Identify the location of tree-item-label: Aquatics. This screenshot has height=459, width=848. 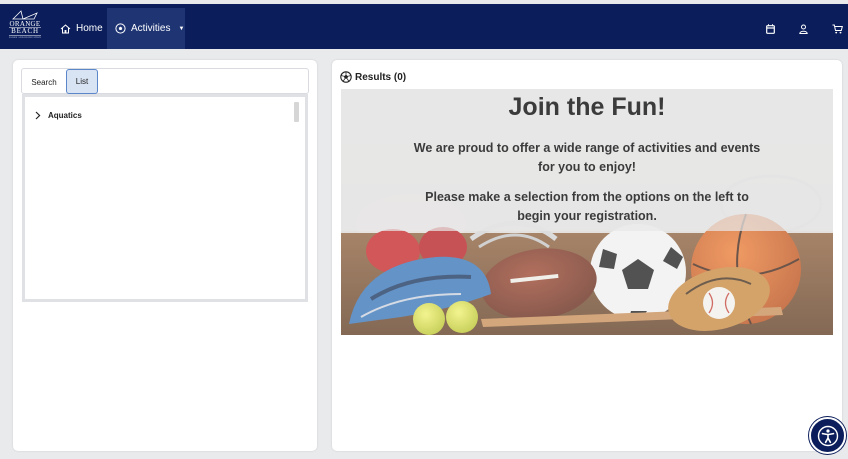
(65, 115).